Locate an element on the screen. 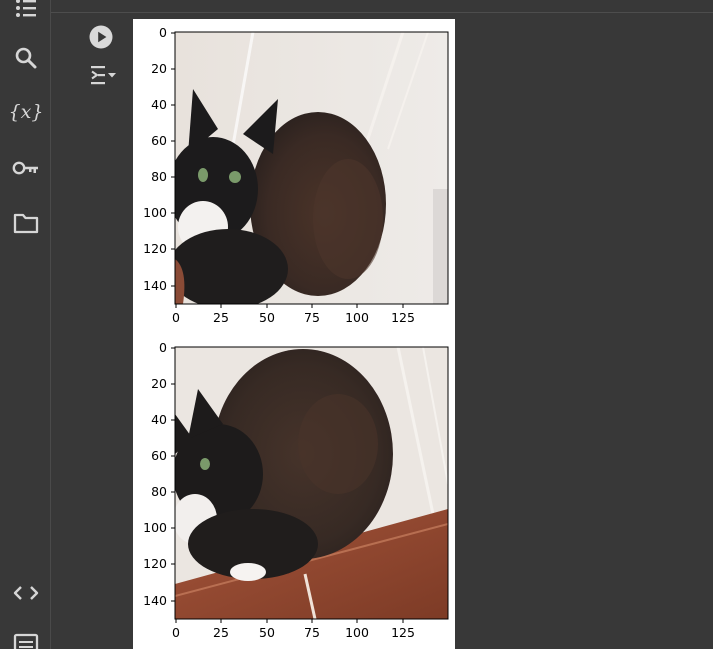 The image size is (713, 649). terminal-icon is located at coordinates (26, 637).